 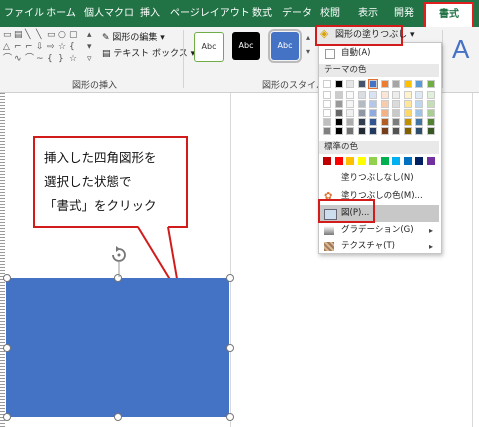 What do you see at coordinates (89, 35) in the screenshot?
I see `gallery-scroll-up-icon: ▴` at bounding box center [89, 35].